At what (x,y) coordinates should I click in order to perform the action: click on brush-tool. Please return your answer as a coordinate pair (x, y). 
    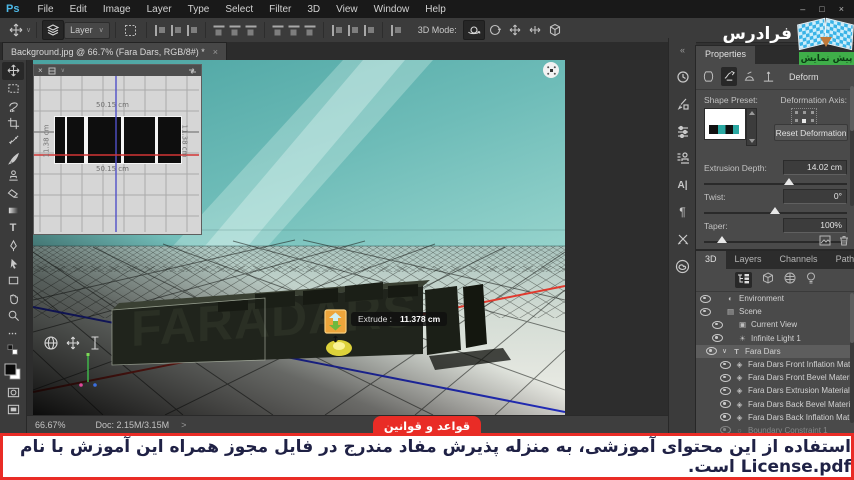
    Looking at the image, I should click on (13, 159).